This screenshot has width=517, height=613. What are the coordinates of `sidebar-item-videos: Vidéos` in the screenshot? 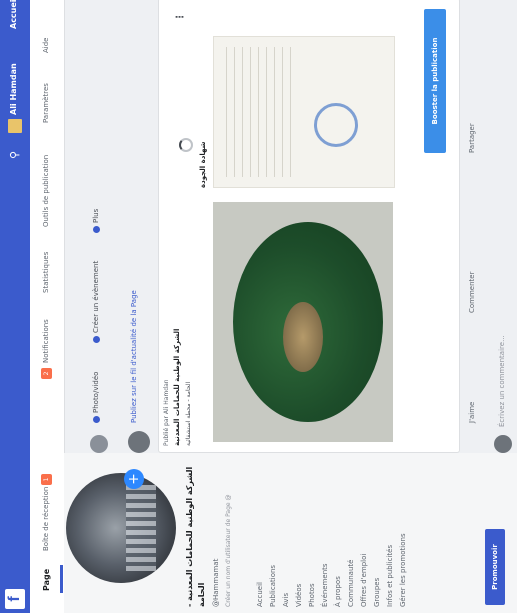 It's located at (299, 532).